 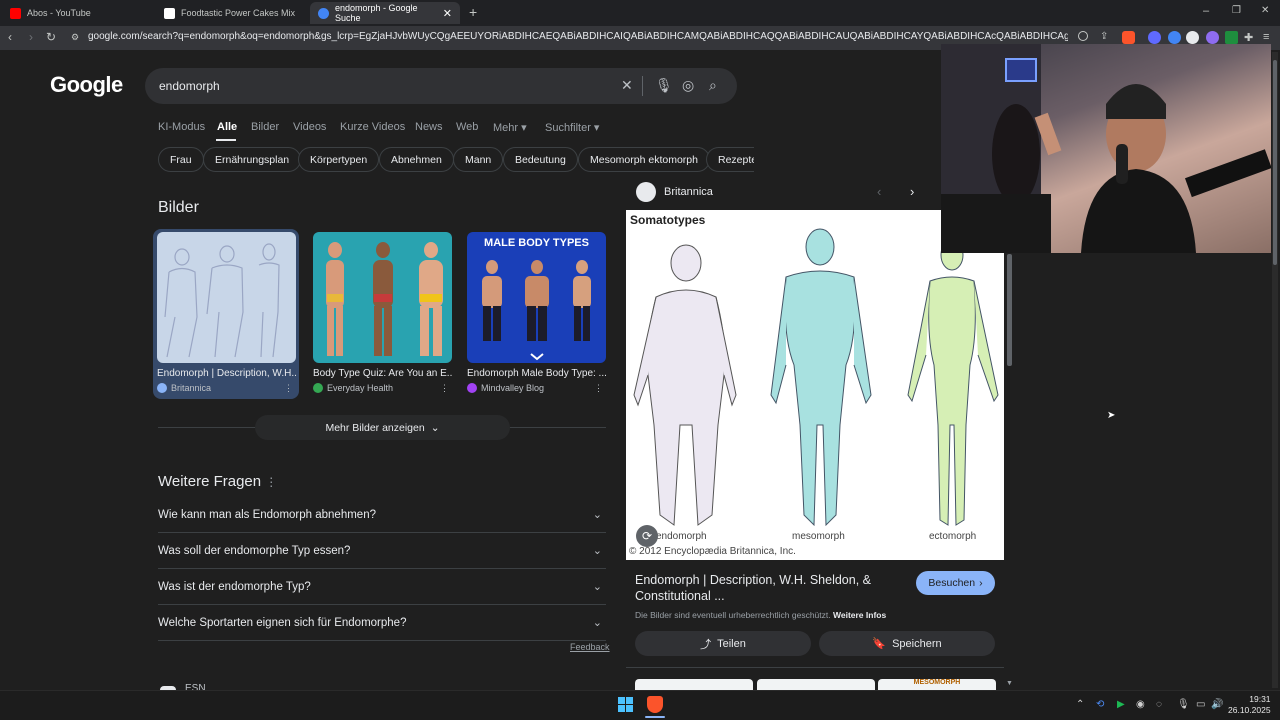 I want to click on windows-start-icon, so click(x=625, y=704).